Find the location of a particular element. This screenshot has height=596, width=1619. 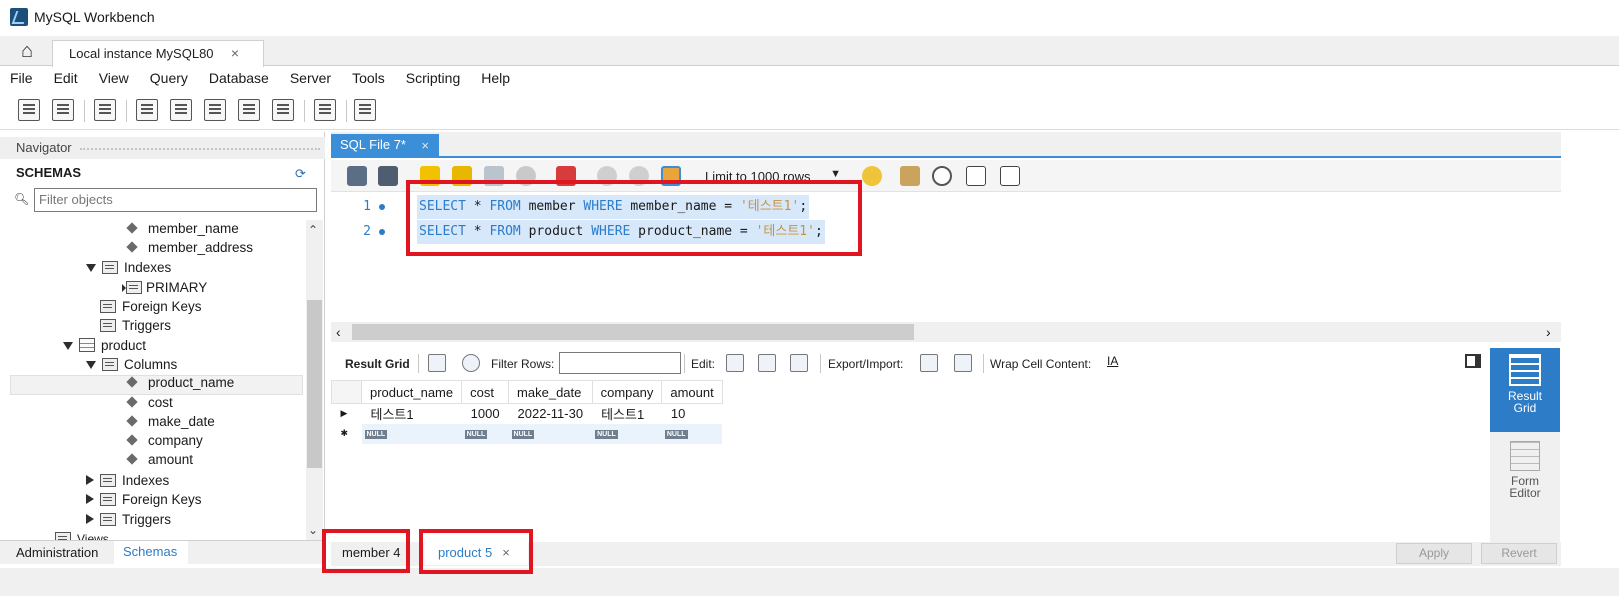

create-procedure-icon is located at coordinates (249, 110).